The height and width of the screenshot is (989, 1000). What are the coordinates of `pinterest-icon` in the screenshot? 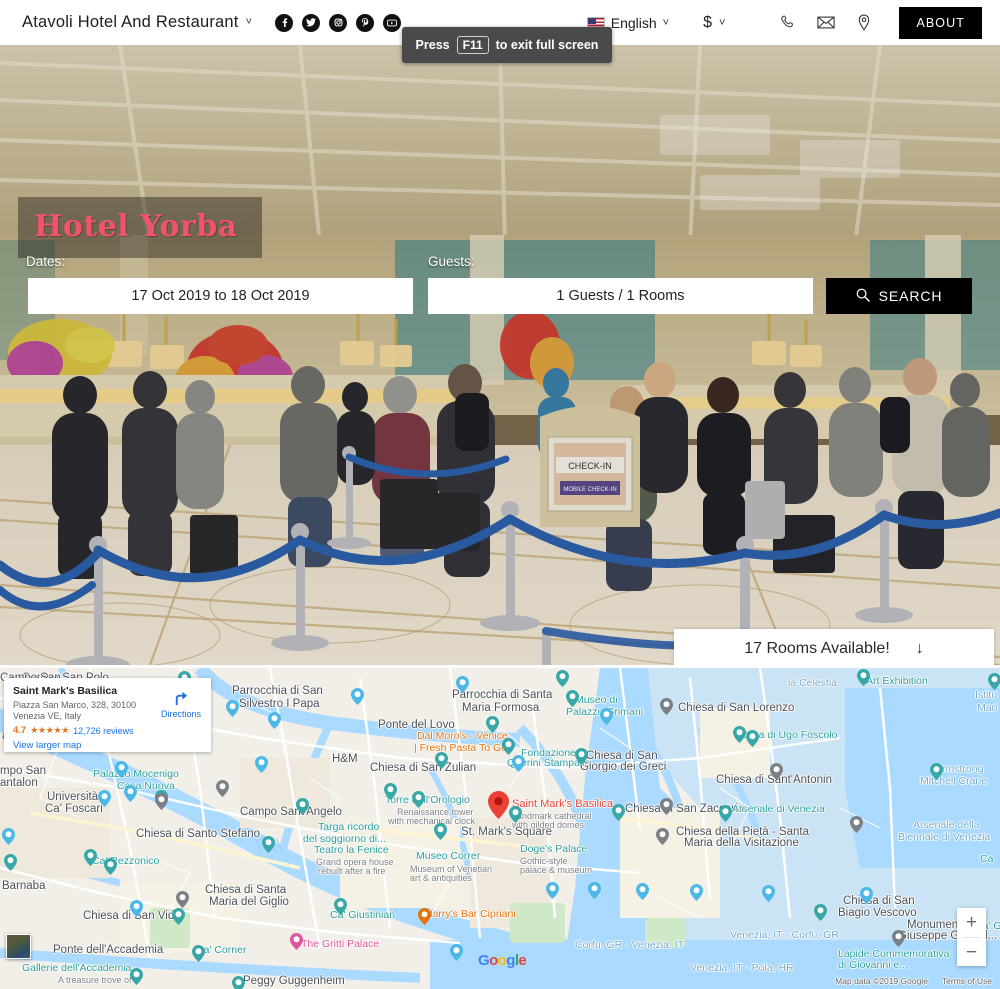 It's located at (365, 22).